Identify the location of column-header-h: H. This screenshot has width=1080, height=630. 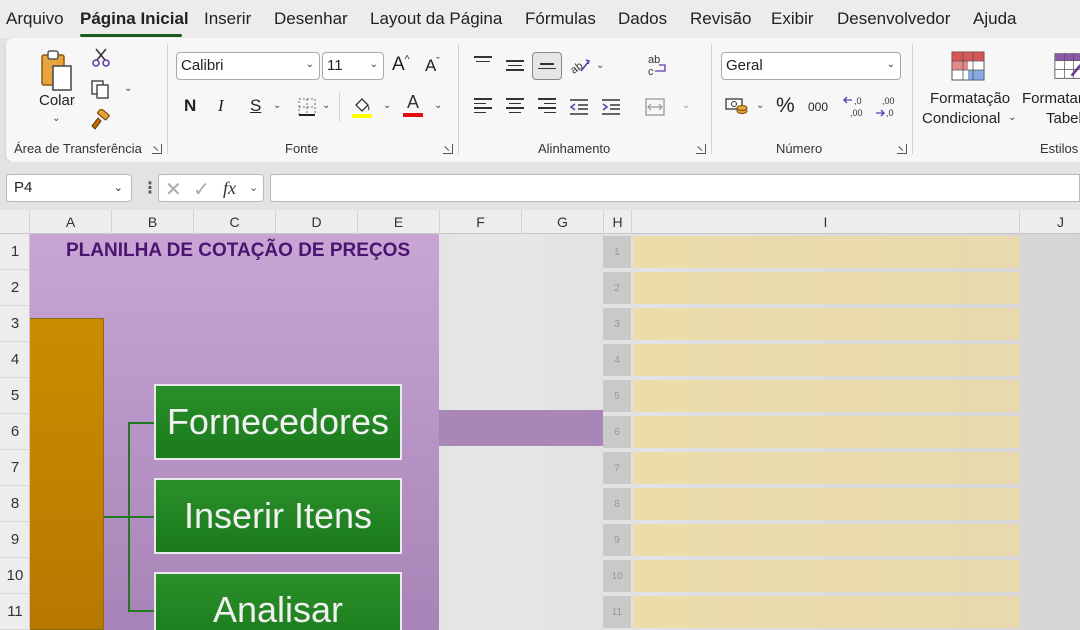
(618, 222).